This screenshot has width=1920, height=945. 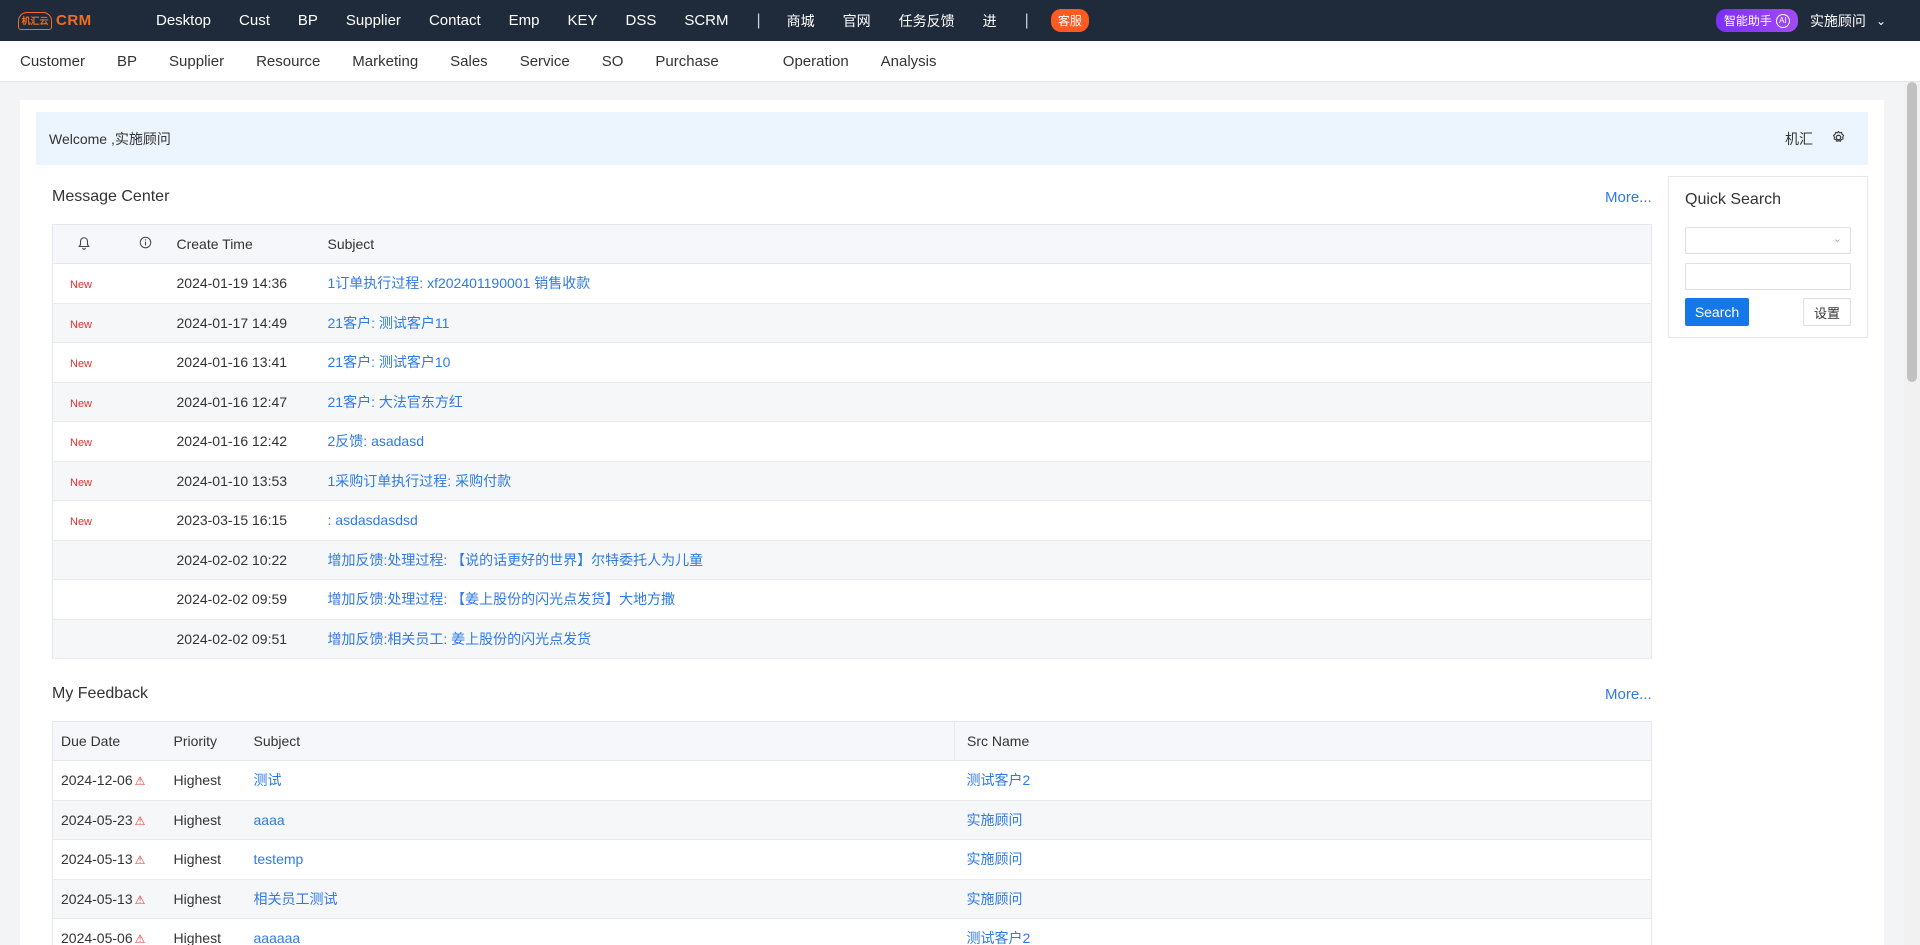 What do you see at coordinates (502, 599) in the screenshot?
I see `message-subject-link: 增加反馈:处理过程: 【姜上股份的闪光点发货】大地方撒` at bounding box center [502, 599].